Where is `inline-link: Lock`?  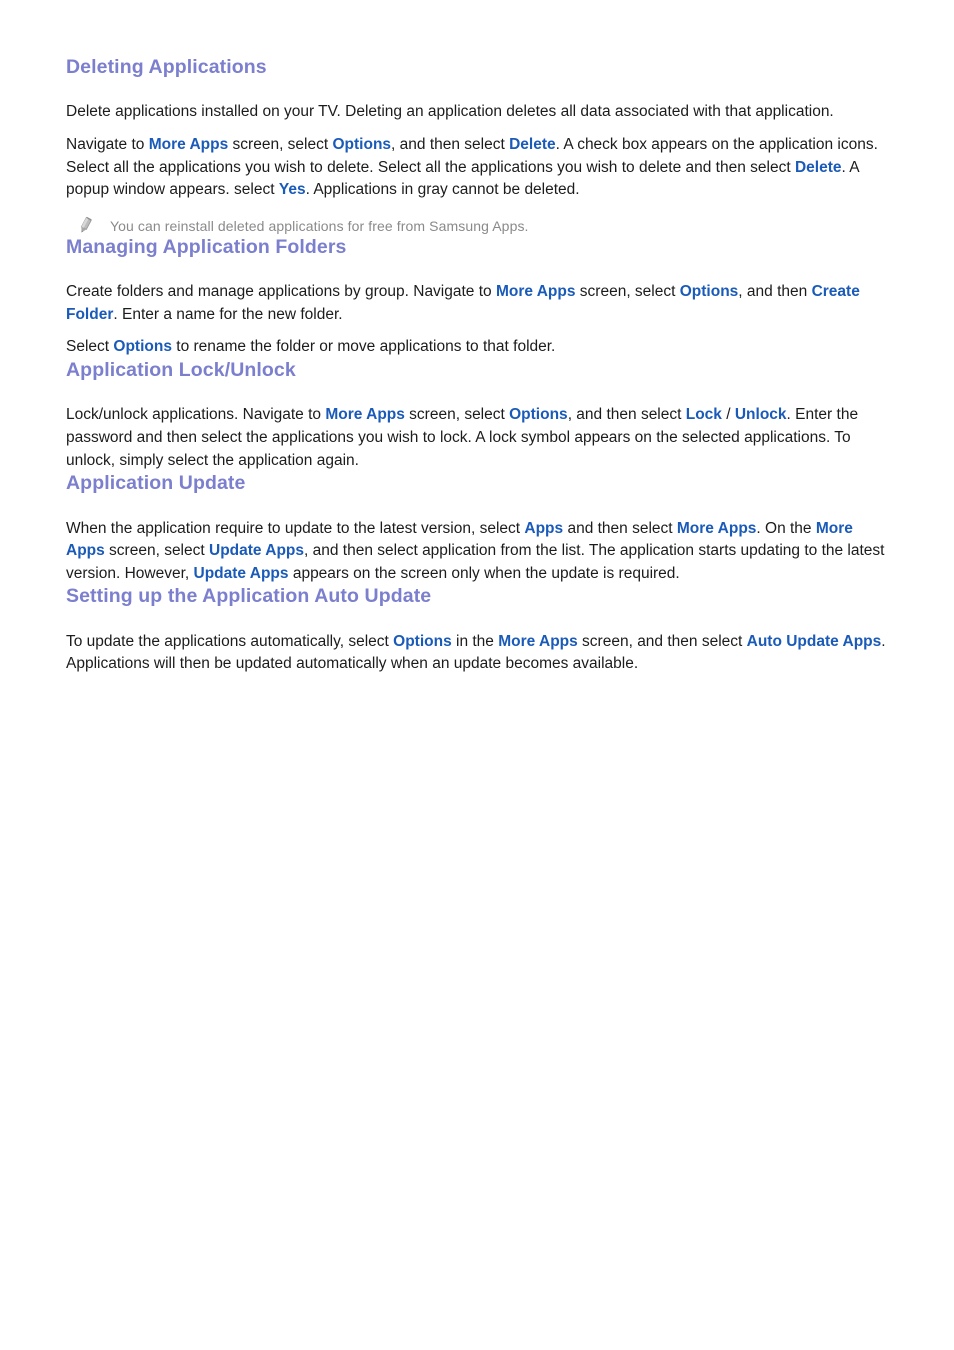 inline-link: Lock is located at coordinates (704, 414).